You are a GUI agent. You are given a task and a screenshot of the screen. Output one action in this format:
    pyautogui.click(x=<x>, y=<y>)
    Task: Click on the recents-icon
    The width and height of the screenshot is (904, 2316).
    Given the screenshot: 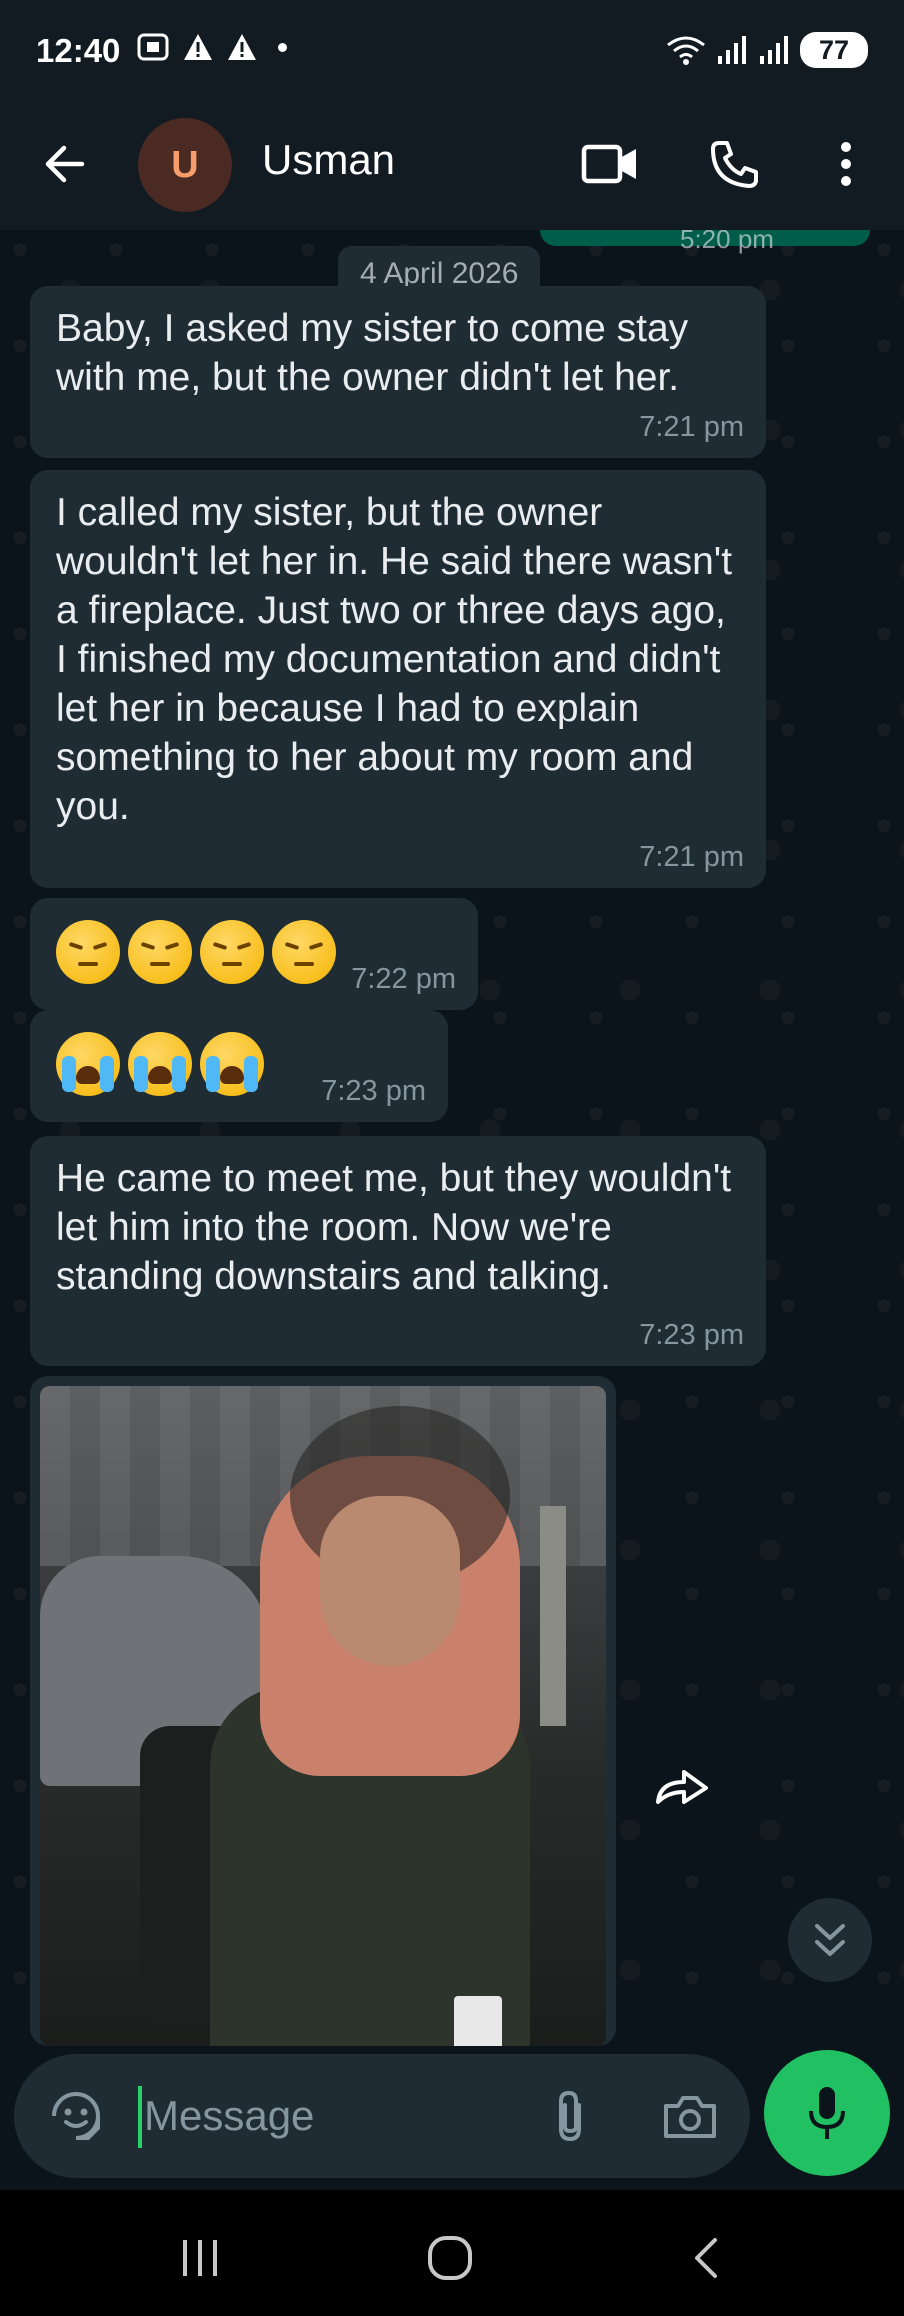 What is the action you would take?
    pyautogui.click(x=200, y=2258)
    